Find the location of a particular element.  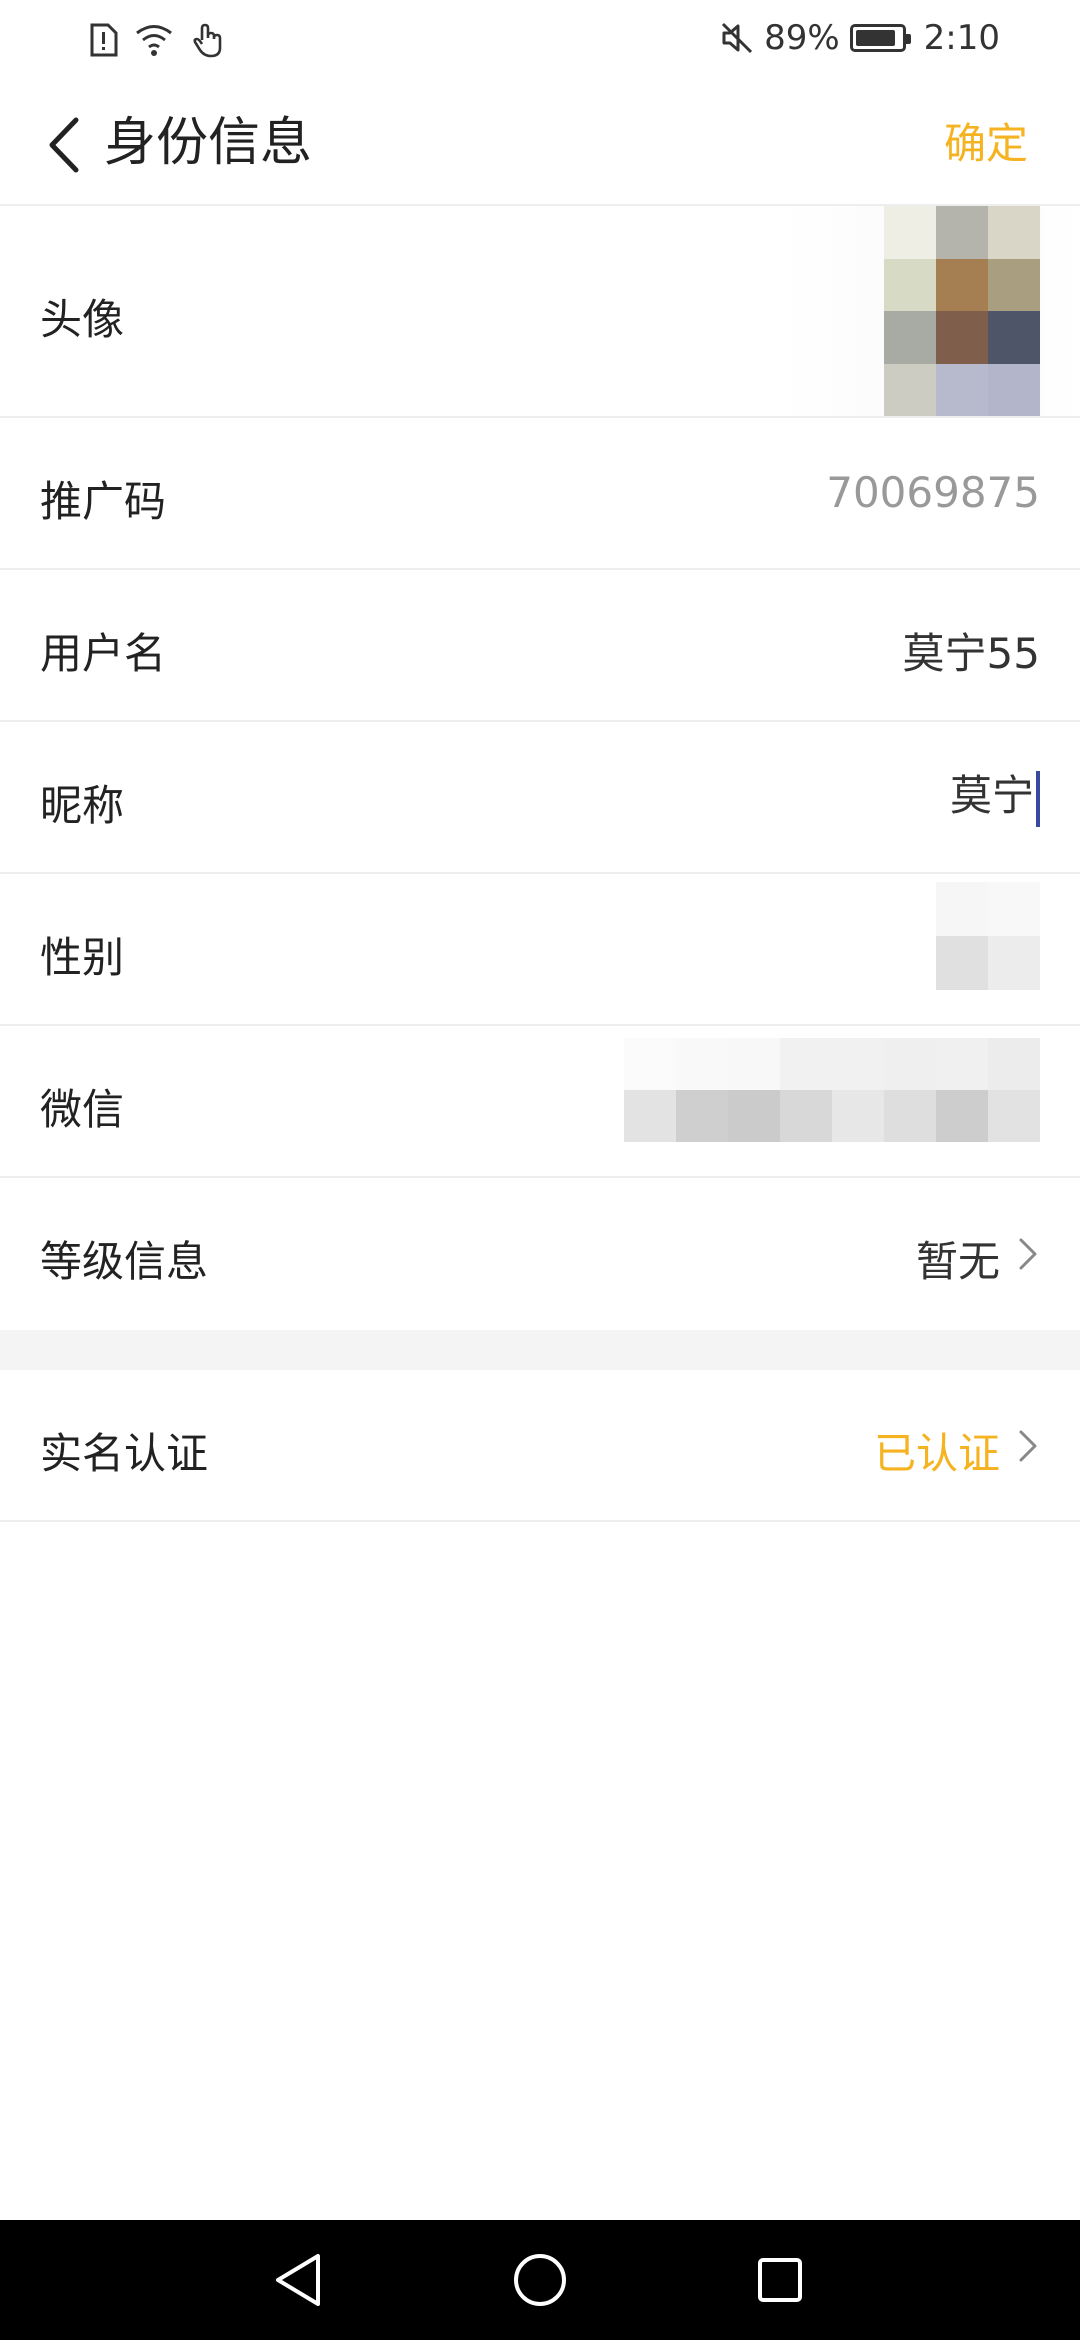

mute-icon is located at coordinates (737, 38).